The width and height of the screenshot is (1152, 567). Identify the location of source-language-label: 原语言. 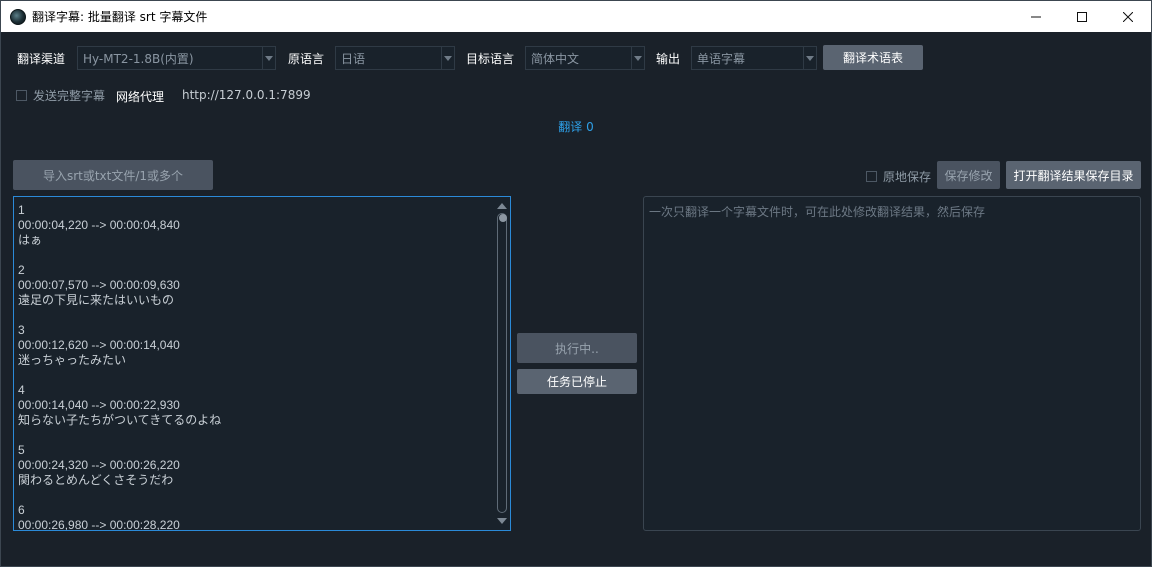
(306, 59).